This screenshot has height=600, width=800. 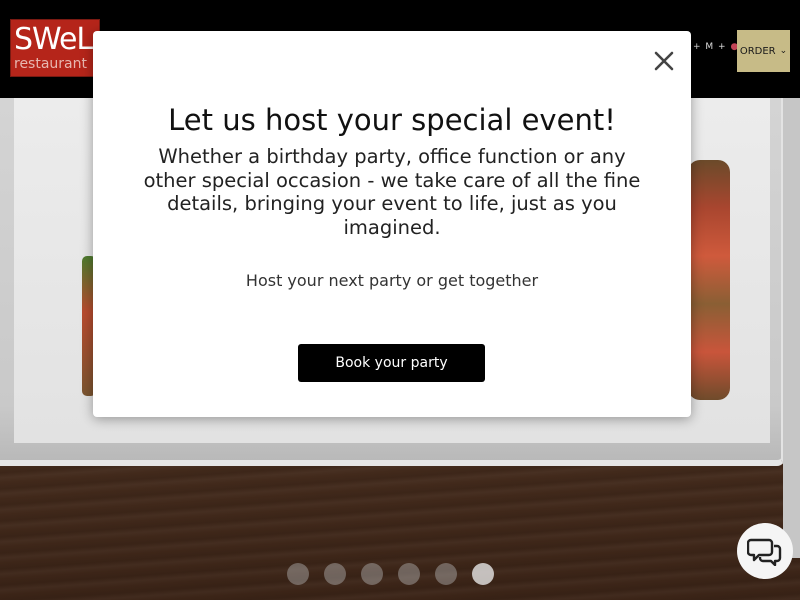 What do you see at coordinates (783, 51) in the screenshot?
I see `chevron-down-icon: ⌄` at bounding box center [783, 51].